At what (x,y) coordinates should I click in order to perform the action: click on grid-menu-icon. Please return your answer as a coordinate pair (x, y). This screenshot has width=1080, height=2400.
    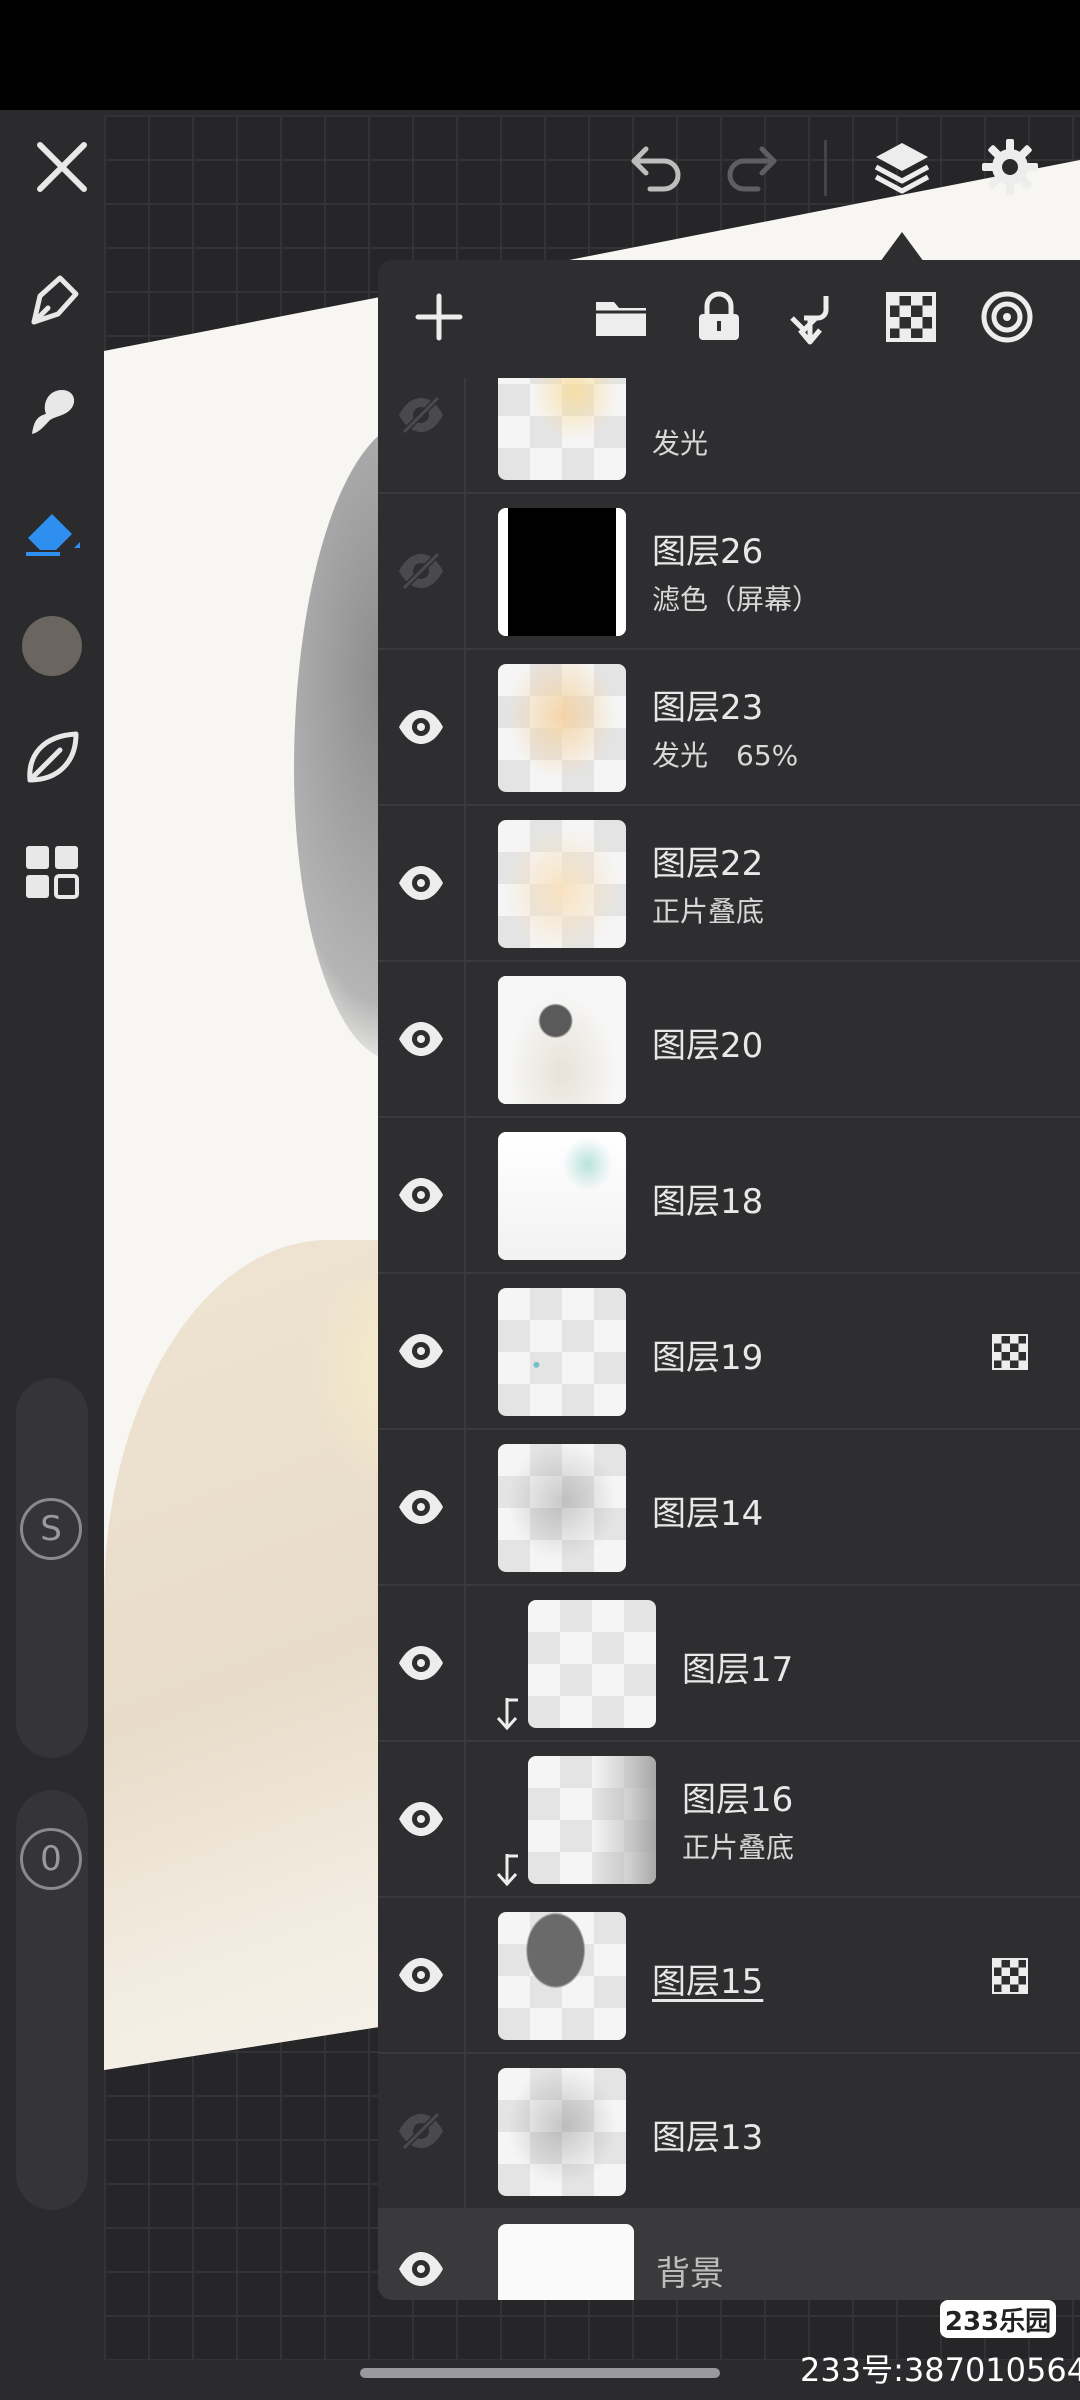
    Looking at the image, I should click on (52, 872).